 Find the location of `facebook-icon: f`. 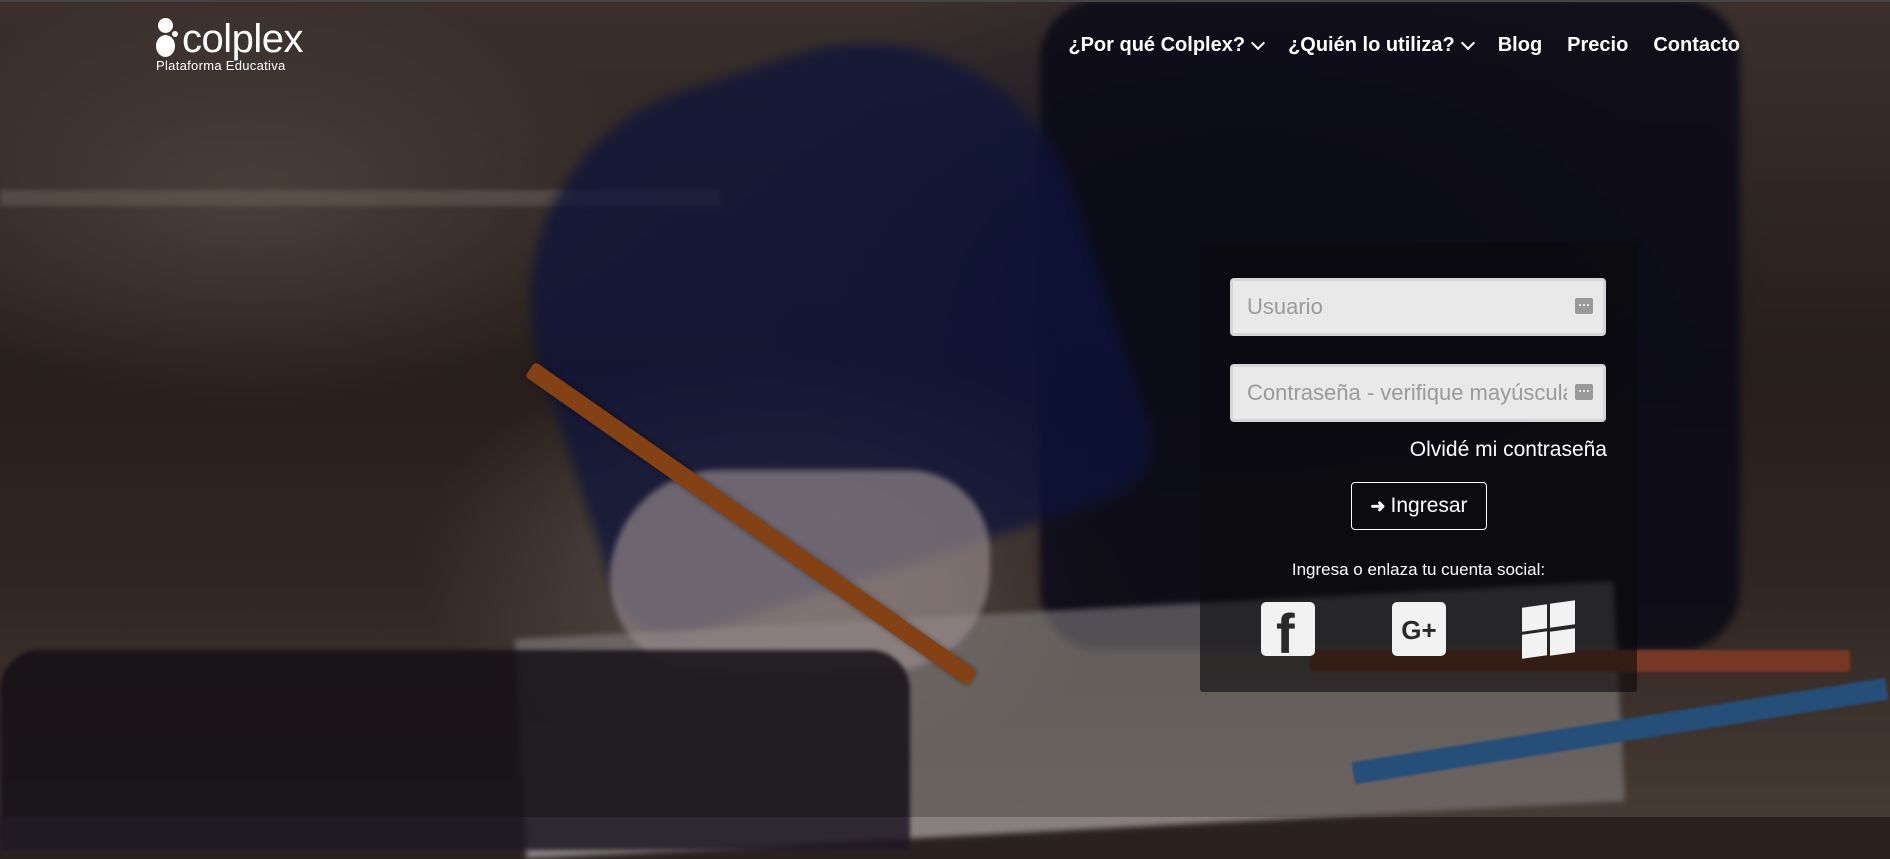

facebook-icon: f is located at coordinates (1288, 632).